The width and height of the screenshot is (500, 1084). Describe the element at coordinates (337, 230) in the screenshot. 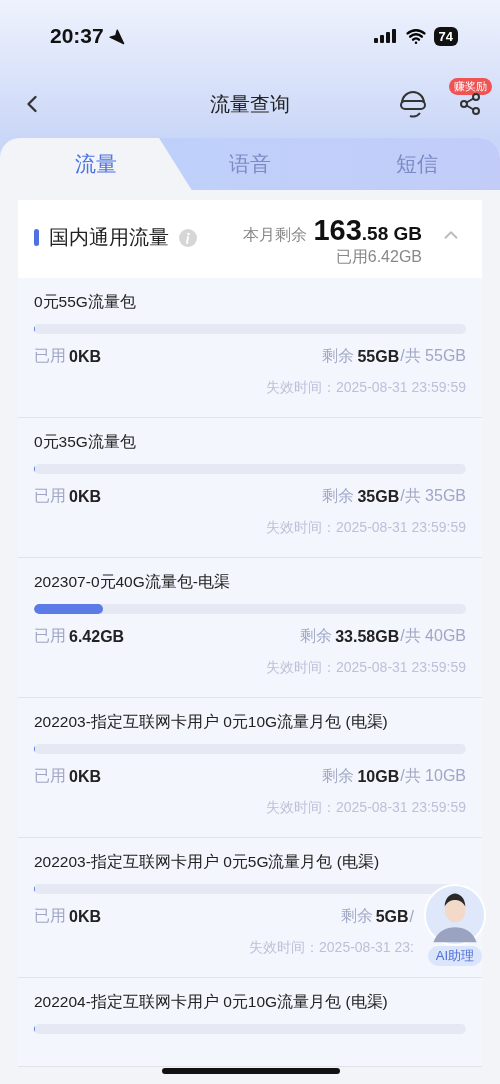

I see `remaining-value: 163` at that location.